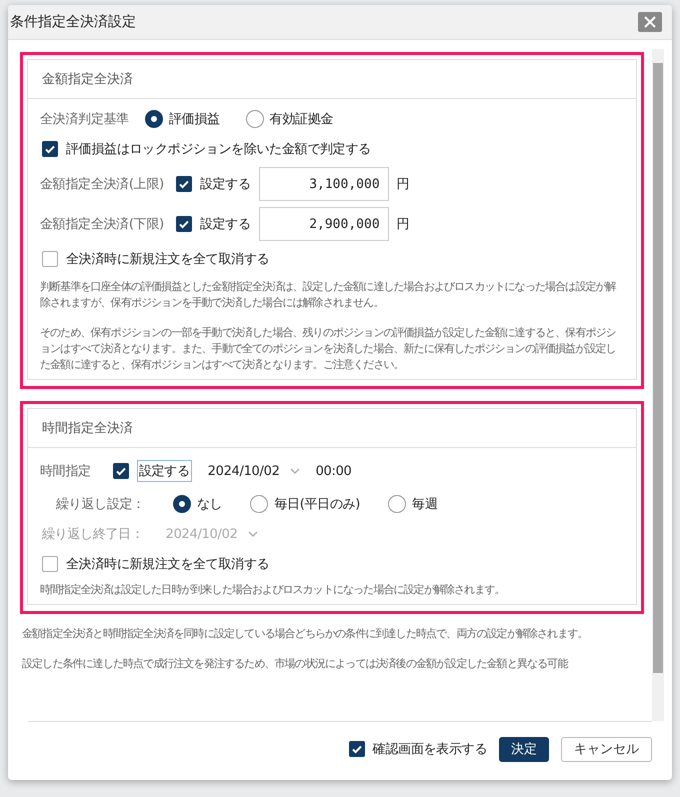 The height and width of the screenshot is (797, 680). I want to click on section-title: 時間指定全決済, so click(87, 428).